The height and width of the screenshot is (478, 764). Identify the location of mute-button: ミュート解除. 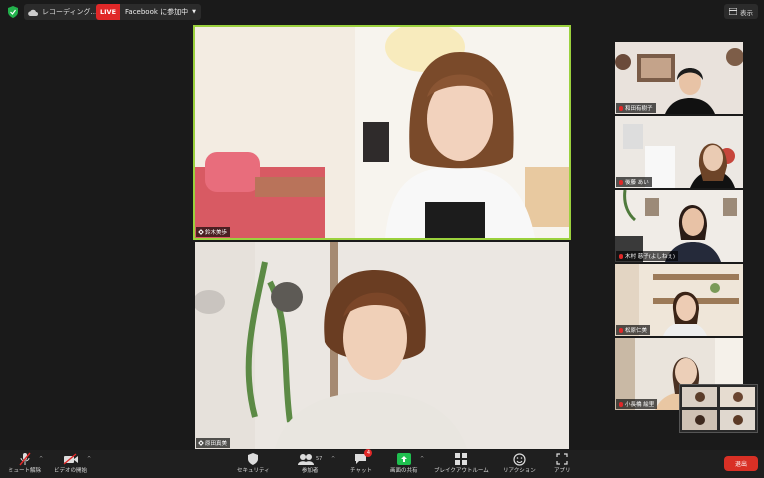
(24, 463).